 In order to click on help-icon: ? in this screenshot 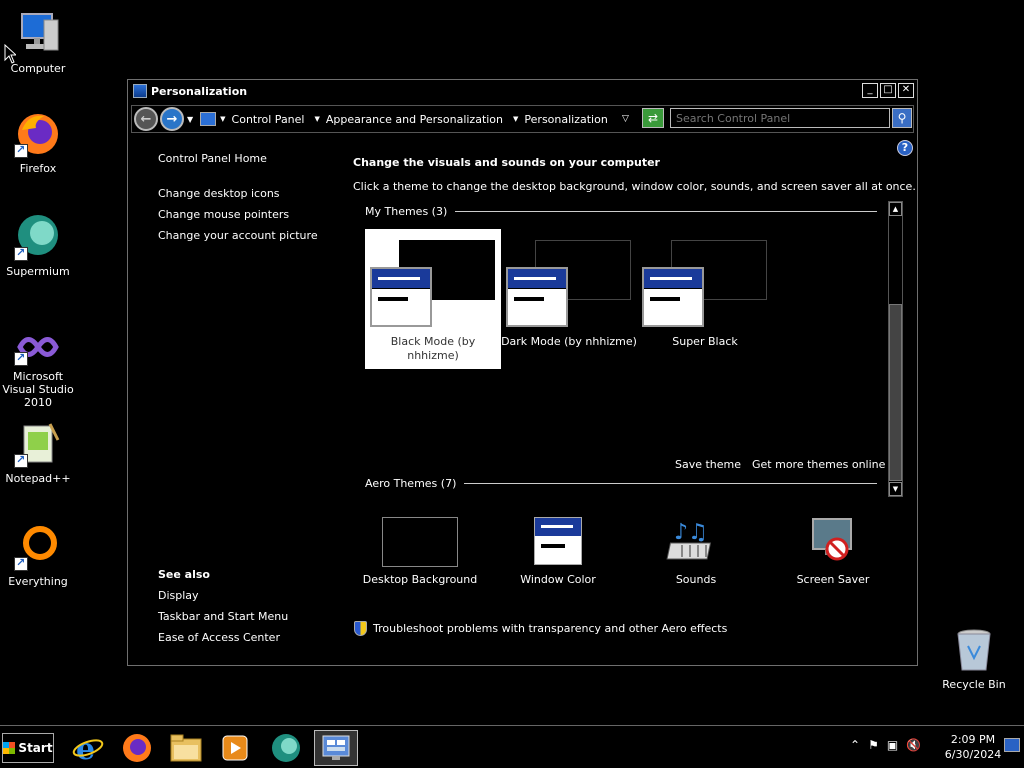, I will do `click(905, 148)`.